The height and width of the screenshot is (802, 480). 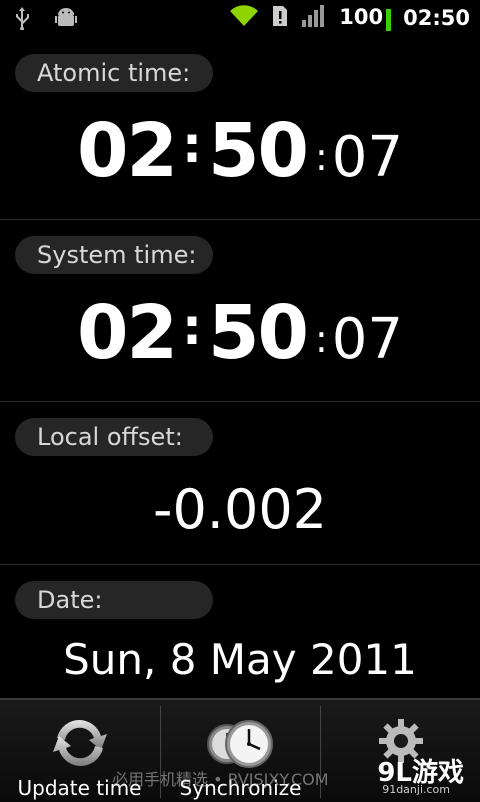 I want to click on signal-icon, so click(x=314, y=18).